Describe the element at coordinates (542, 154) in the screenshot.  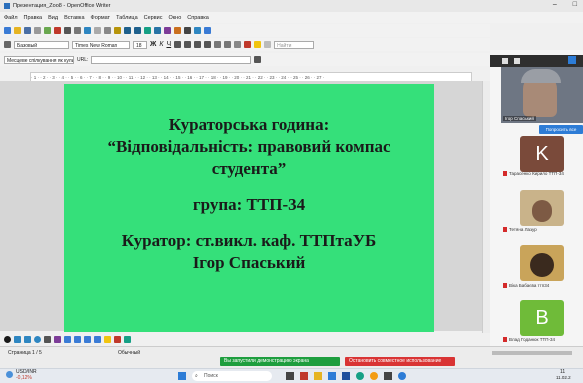
I see `participant-avatar-1: K` at that location.